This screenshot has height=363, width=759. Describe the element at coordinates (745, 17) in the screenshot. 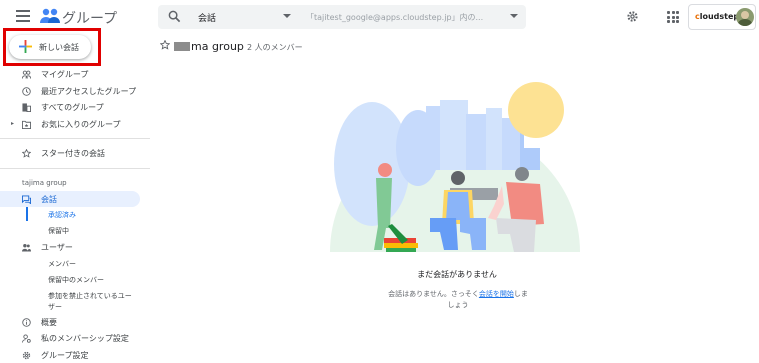

I see `avatar` at that location.